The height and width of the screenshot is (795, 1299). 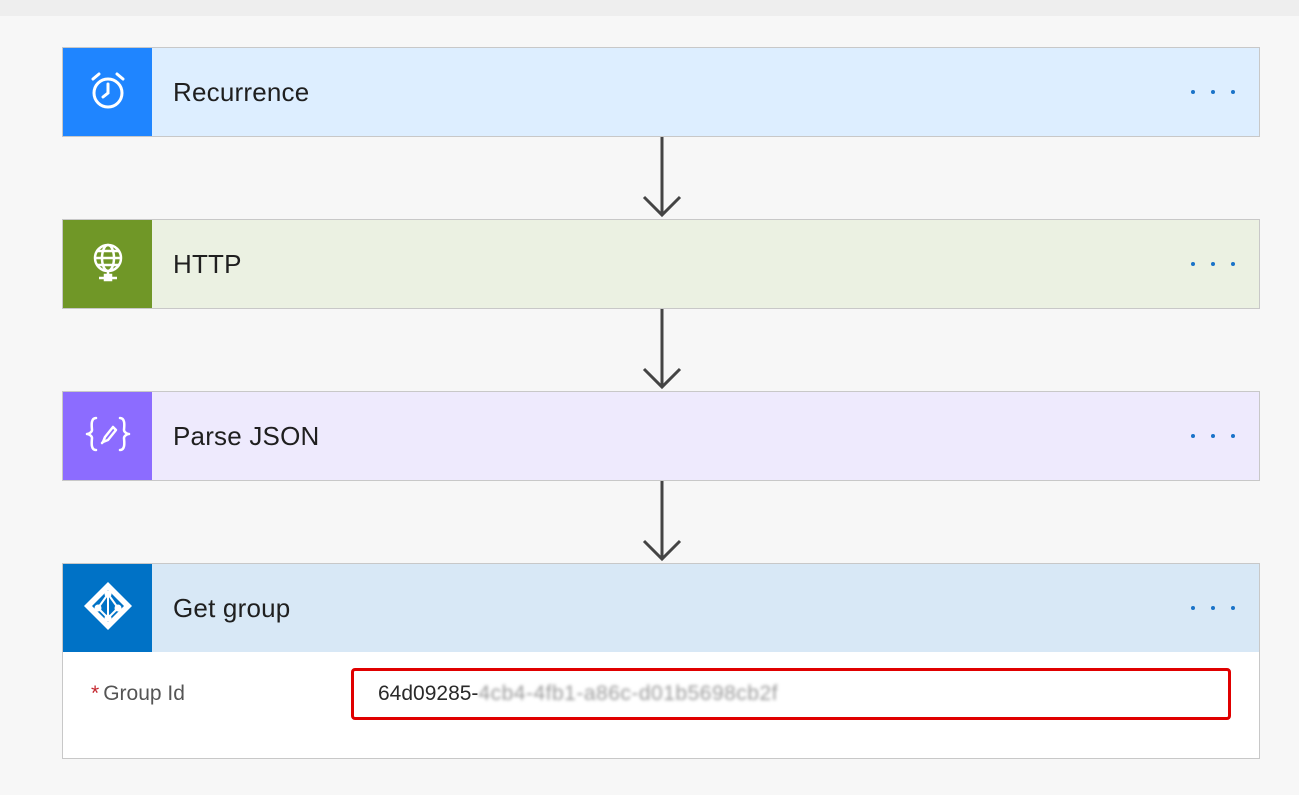 I want to click on parse-json-icon-tile, so click(x=107, y=436).